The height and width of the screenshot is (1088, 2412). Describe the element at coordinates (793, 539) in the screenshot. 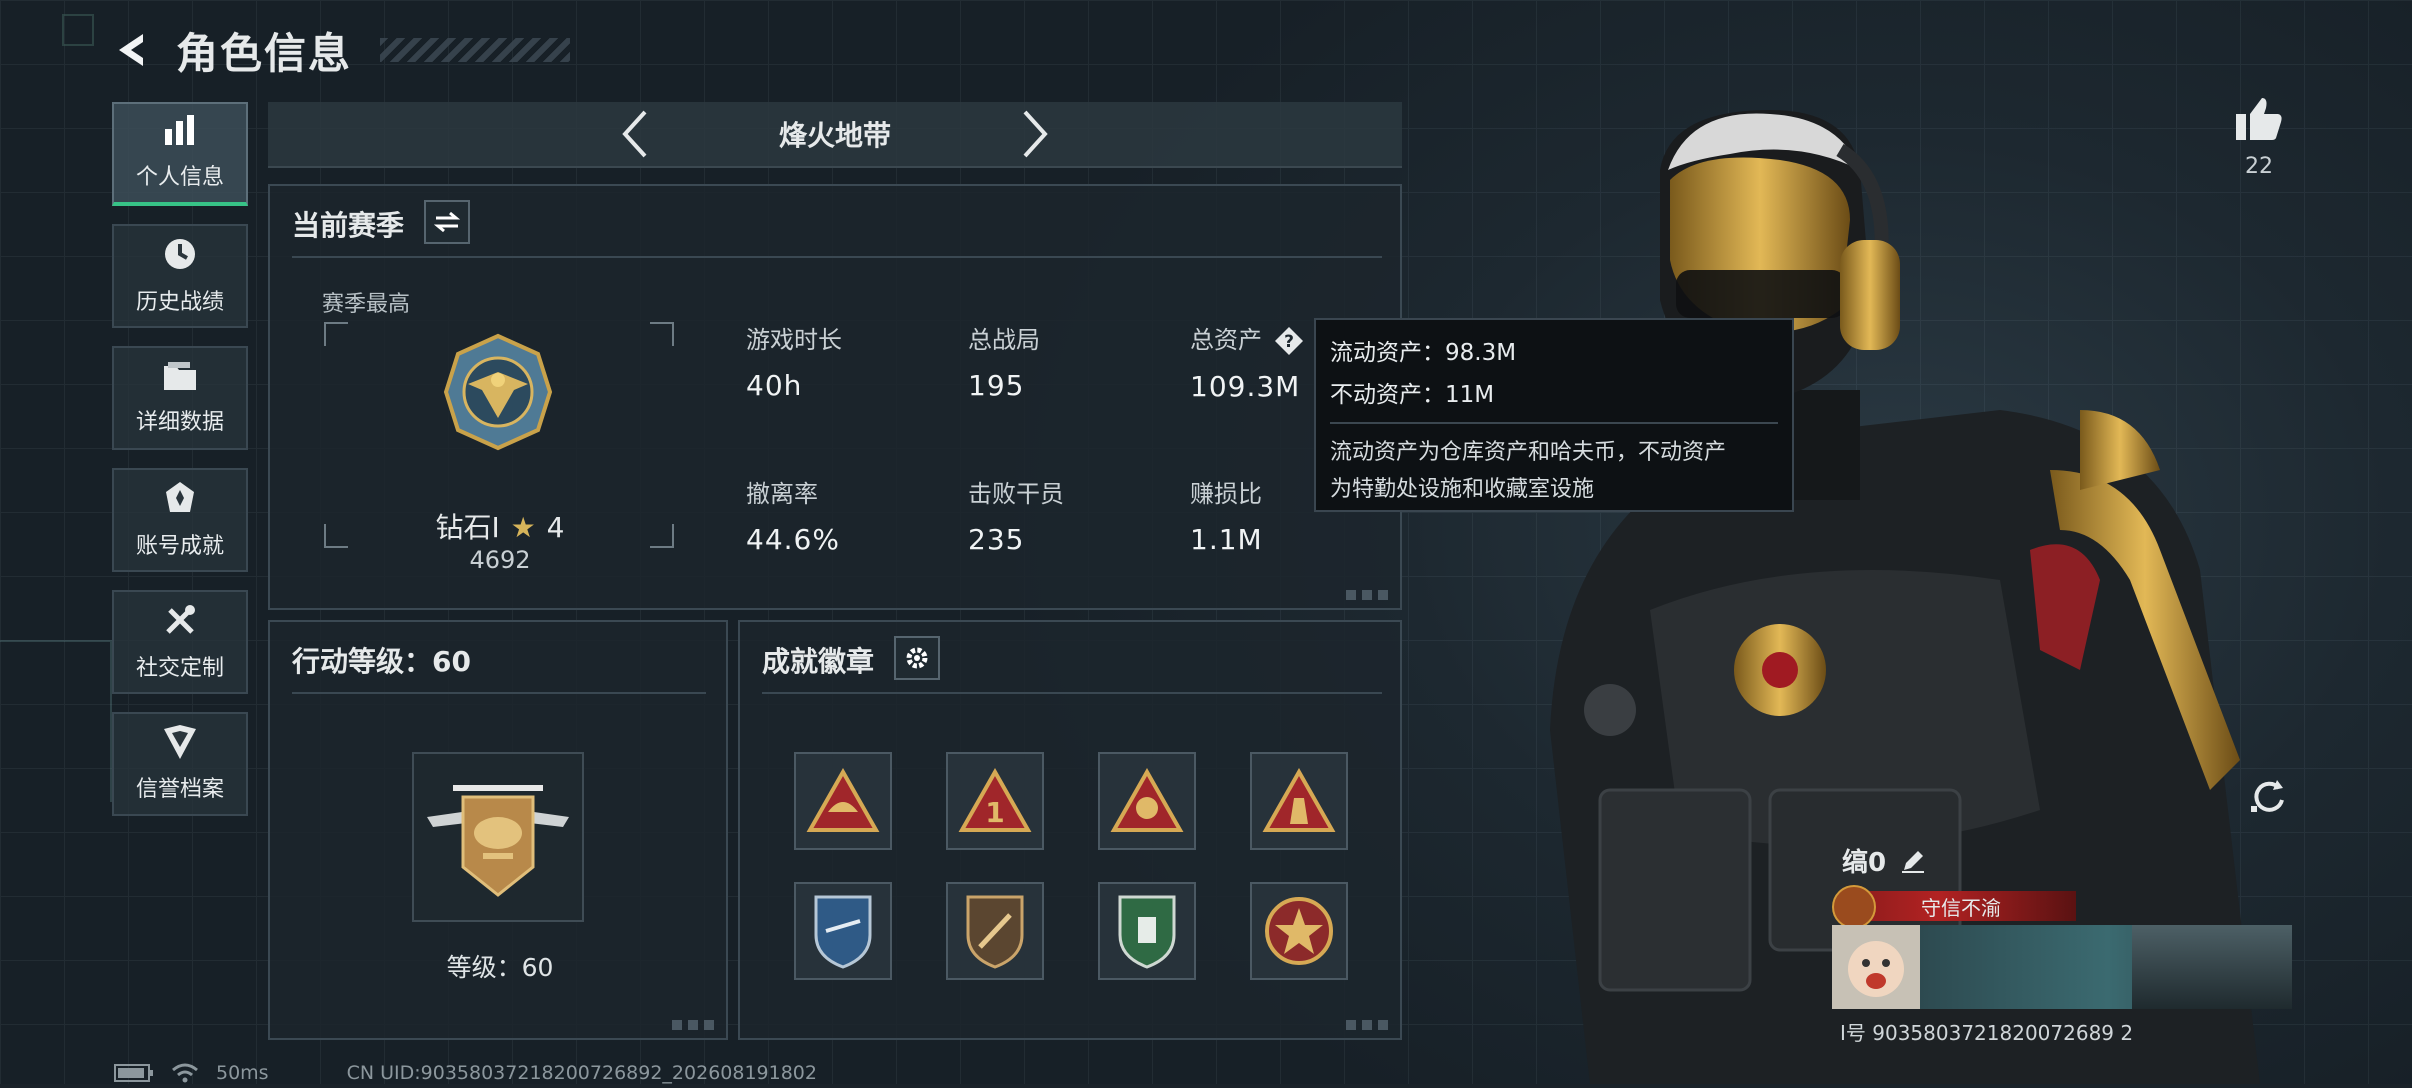

I see `stat-value: 44.6%` at that location.